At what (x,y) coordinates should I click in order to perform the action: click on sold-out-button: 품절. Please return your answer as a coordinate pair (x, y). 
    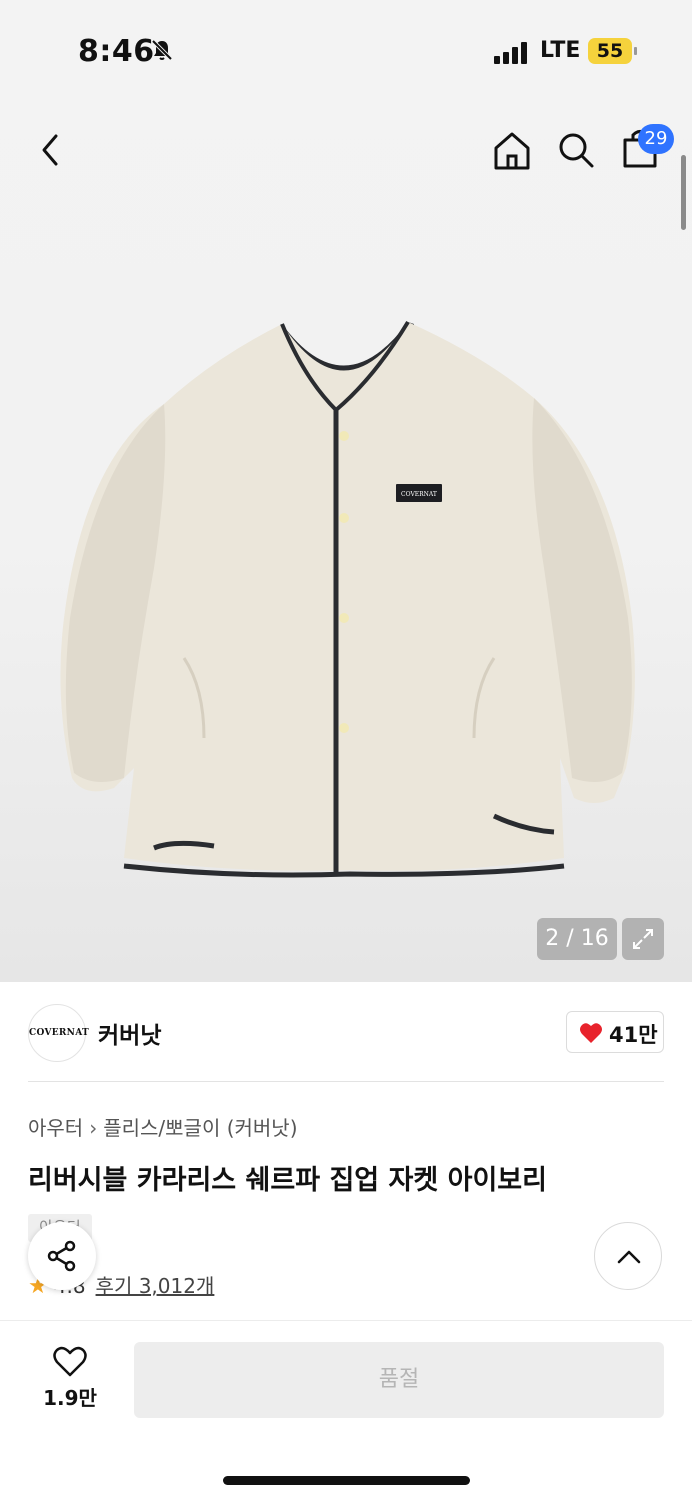
    Looking at the image, I should click on (399, 1380).